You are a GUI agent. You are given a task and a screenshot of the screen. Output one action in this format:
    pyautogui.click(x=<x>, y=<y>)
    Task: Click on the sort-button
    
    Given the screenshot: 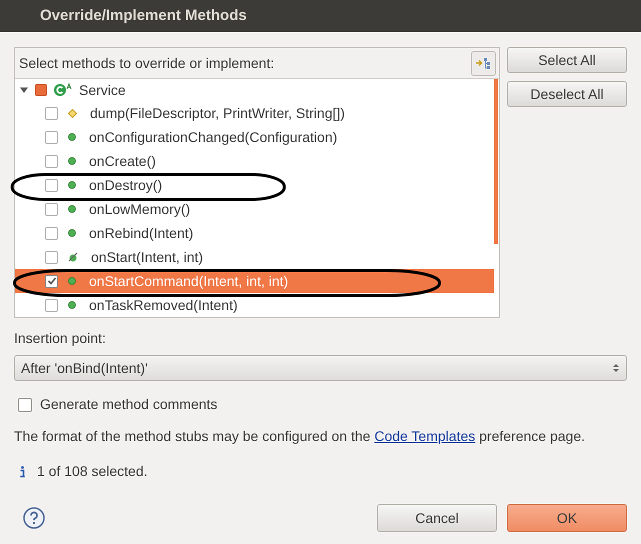 What is the action you would take?
    pyautogui.click(x=483, y=63)
    